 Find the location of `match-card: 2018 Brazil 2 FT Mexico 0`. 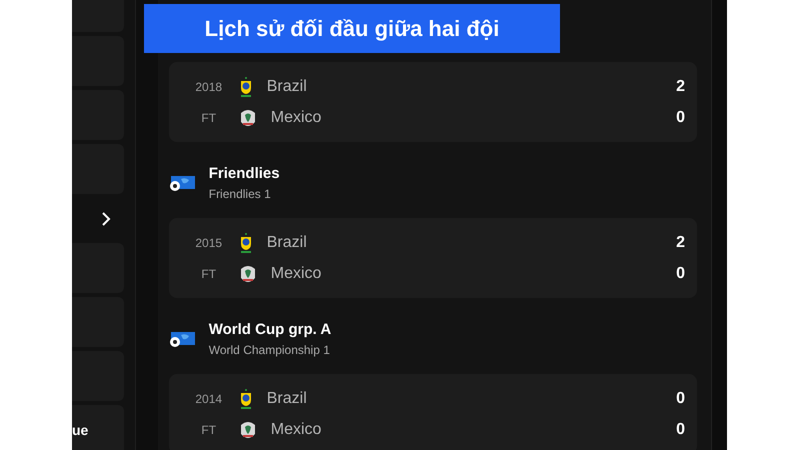

match-card: 2018 Brazil 2 FT Mexico 0 is located at coordinates (433, 102).